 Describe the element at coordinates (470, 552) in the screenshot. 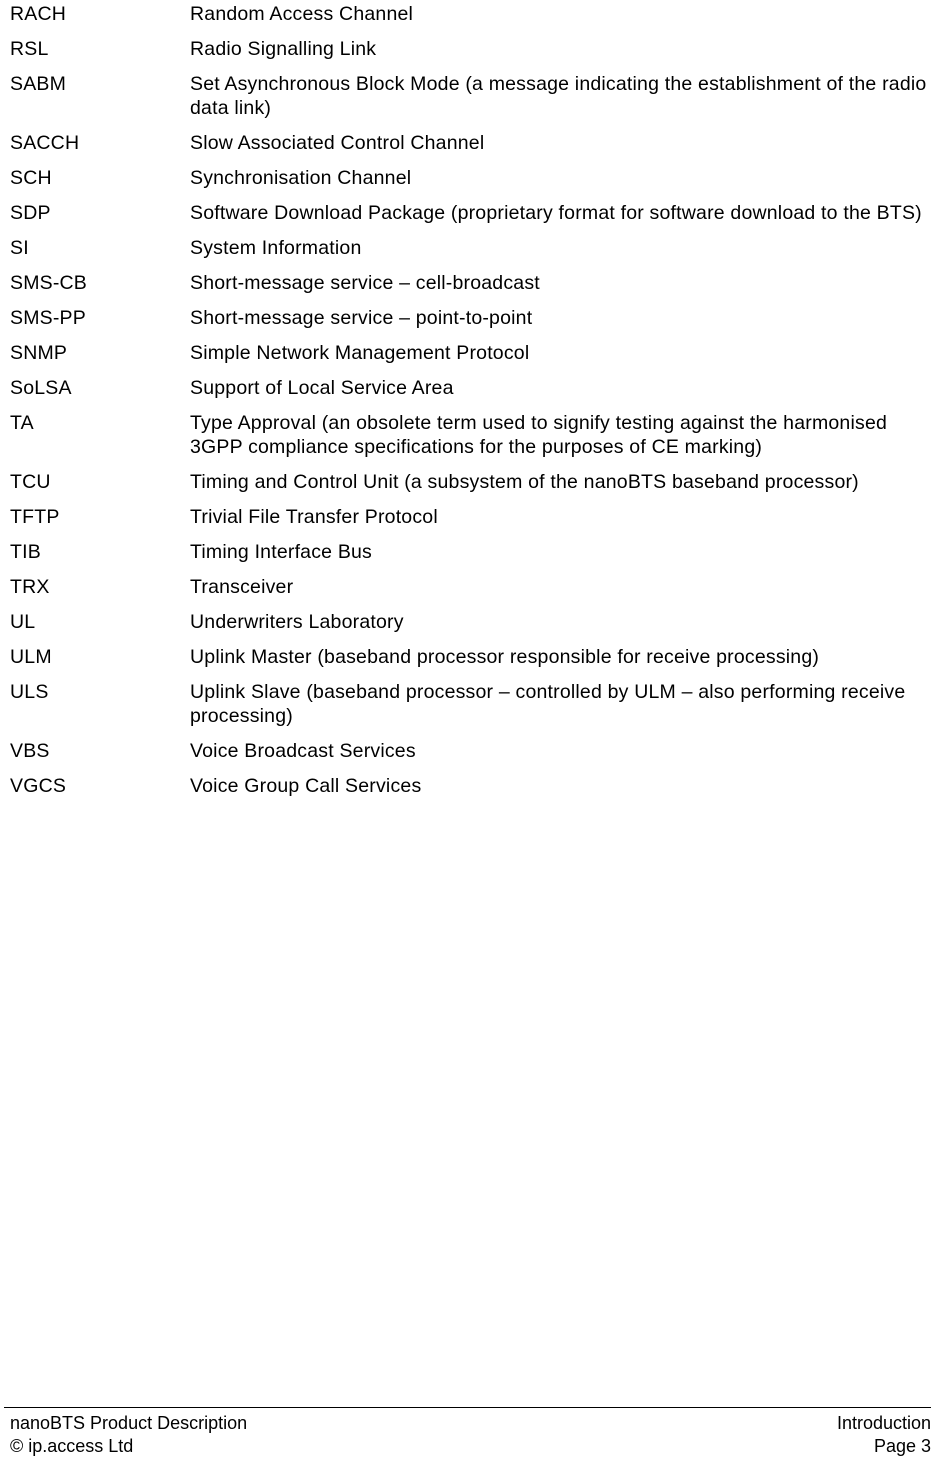

I see `glossary-entry: TIB Timing Interface Bus` at that location.